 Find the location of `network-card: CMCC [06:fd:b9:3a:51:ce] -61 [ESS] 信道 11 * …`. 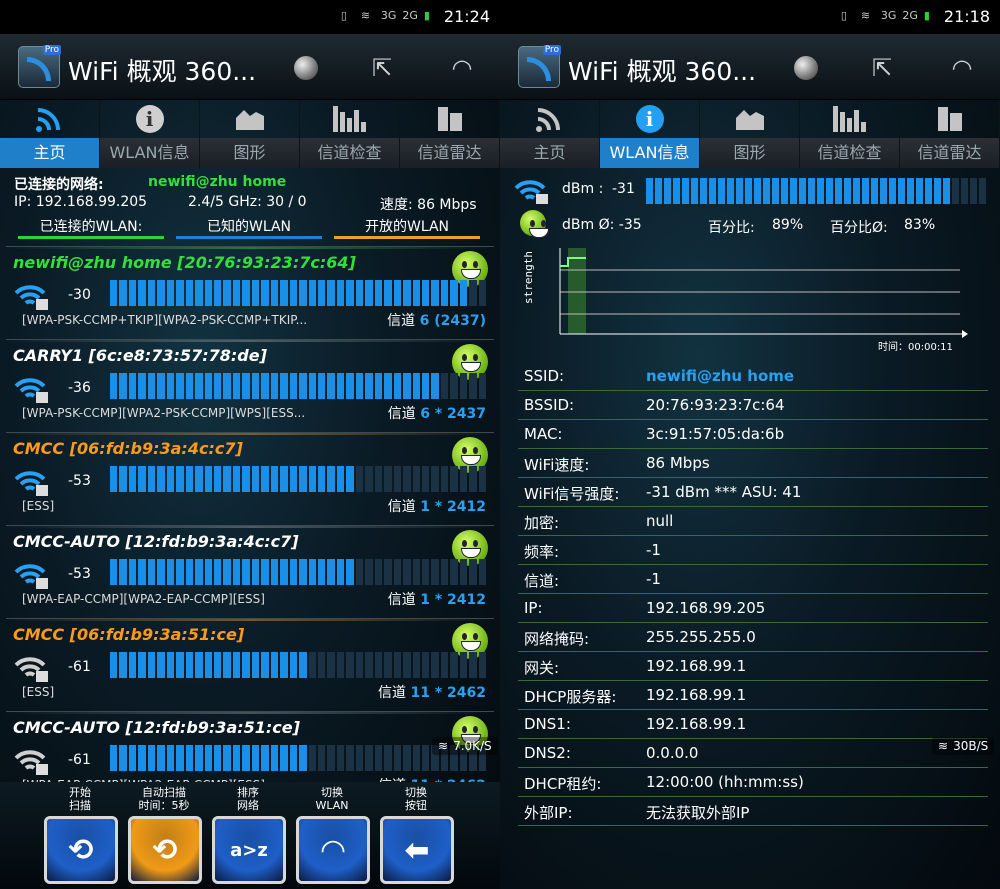

network-card: CMCC [06:fd:b9:3a:51:ce] -61 [ESS] 信道 11 * … is located at coordinates (250, 662).